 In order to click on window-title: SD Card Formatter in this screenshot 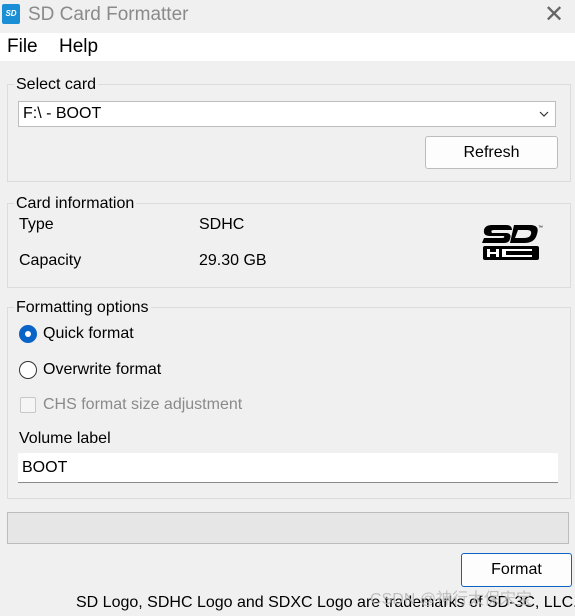, I will do `click(108, 14)`.